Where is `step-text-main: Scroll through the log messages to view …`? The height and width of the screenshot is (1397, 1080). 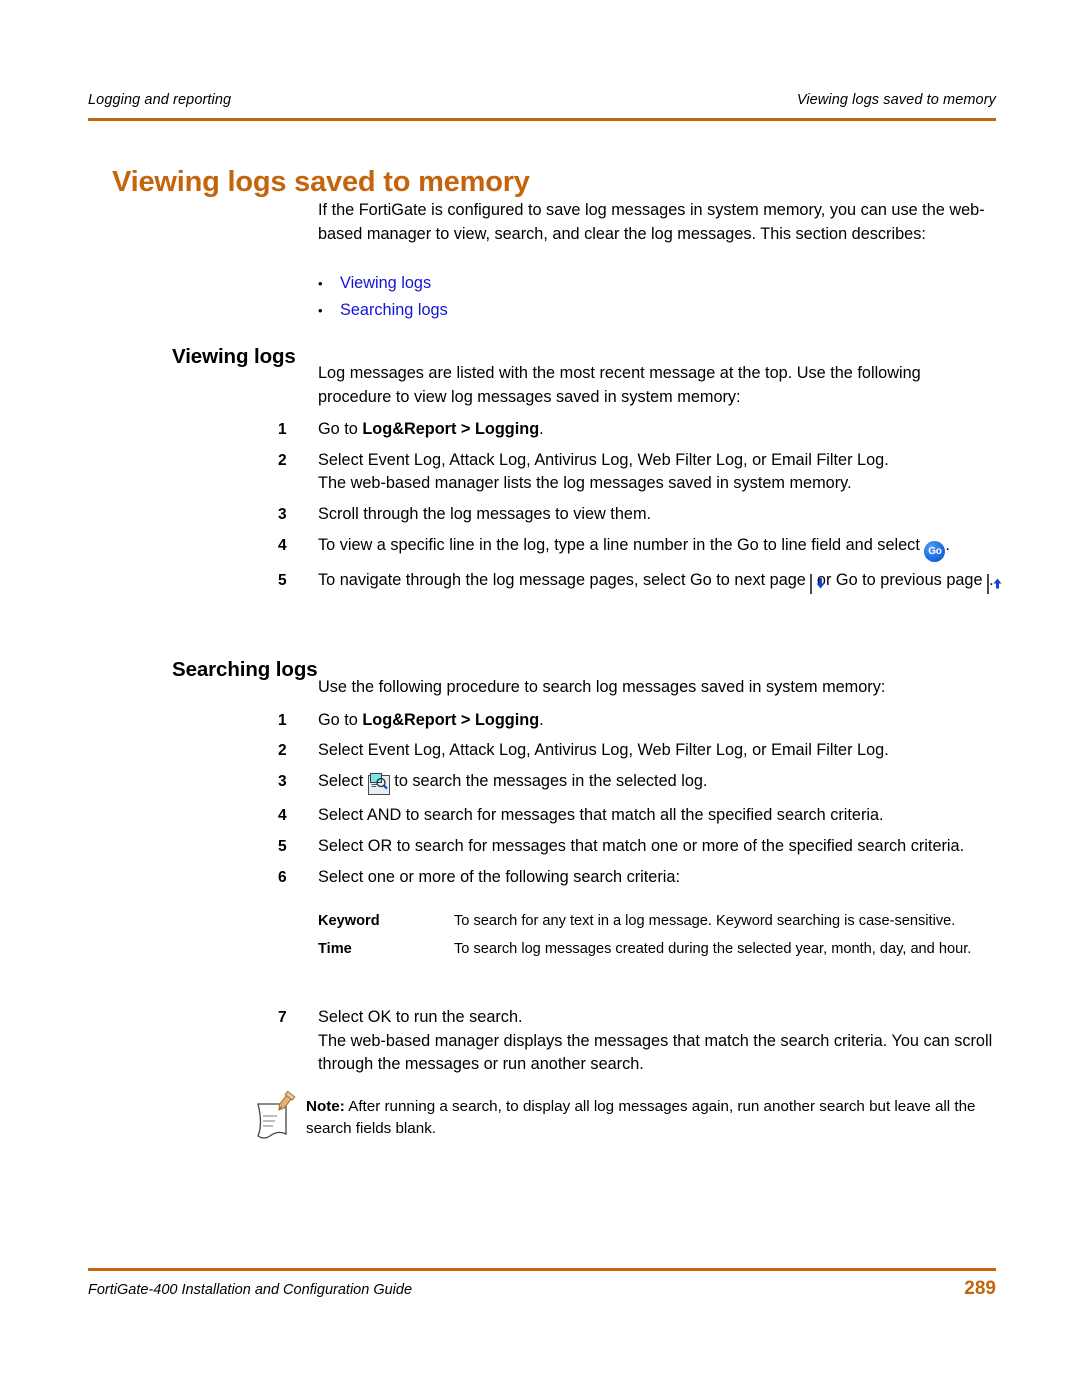
step-text-main: Scroll through the log messages to view … is located at coordinates (485, 513).